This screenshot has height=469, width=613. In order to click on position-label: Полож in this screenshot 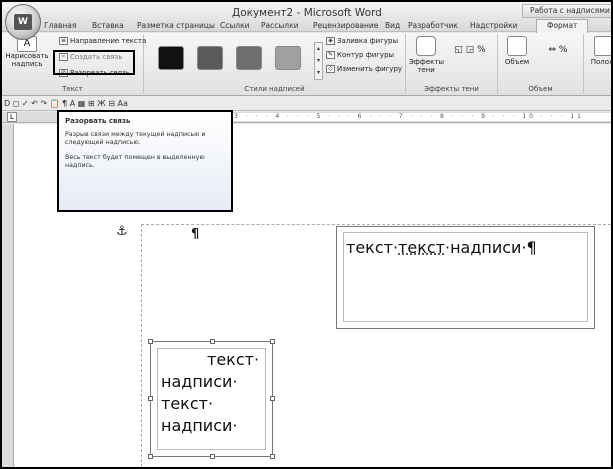, I will do `click(601, 62)`.